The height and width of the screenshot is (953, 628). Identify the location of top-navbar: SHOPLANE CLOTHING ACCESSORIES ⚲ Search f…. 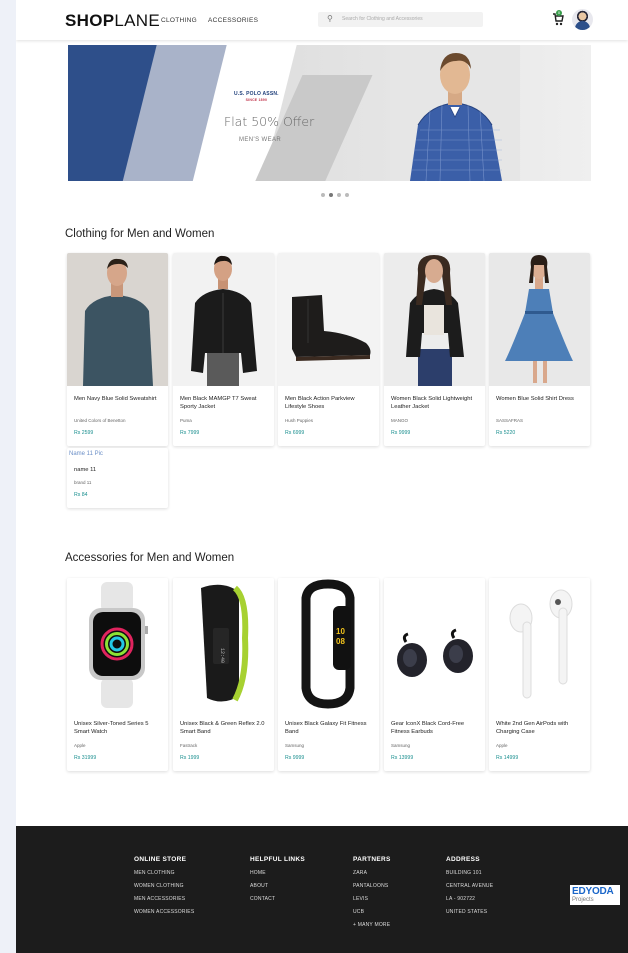
(322, 20).